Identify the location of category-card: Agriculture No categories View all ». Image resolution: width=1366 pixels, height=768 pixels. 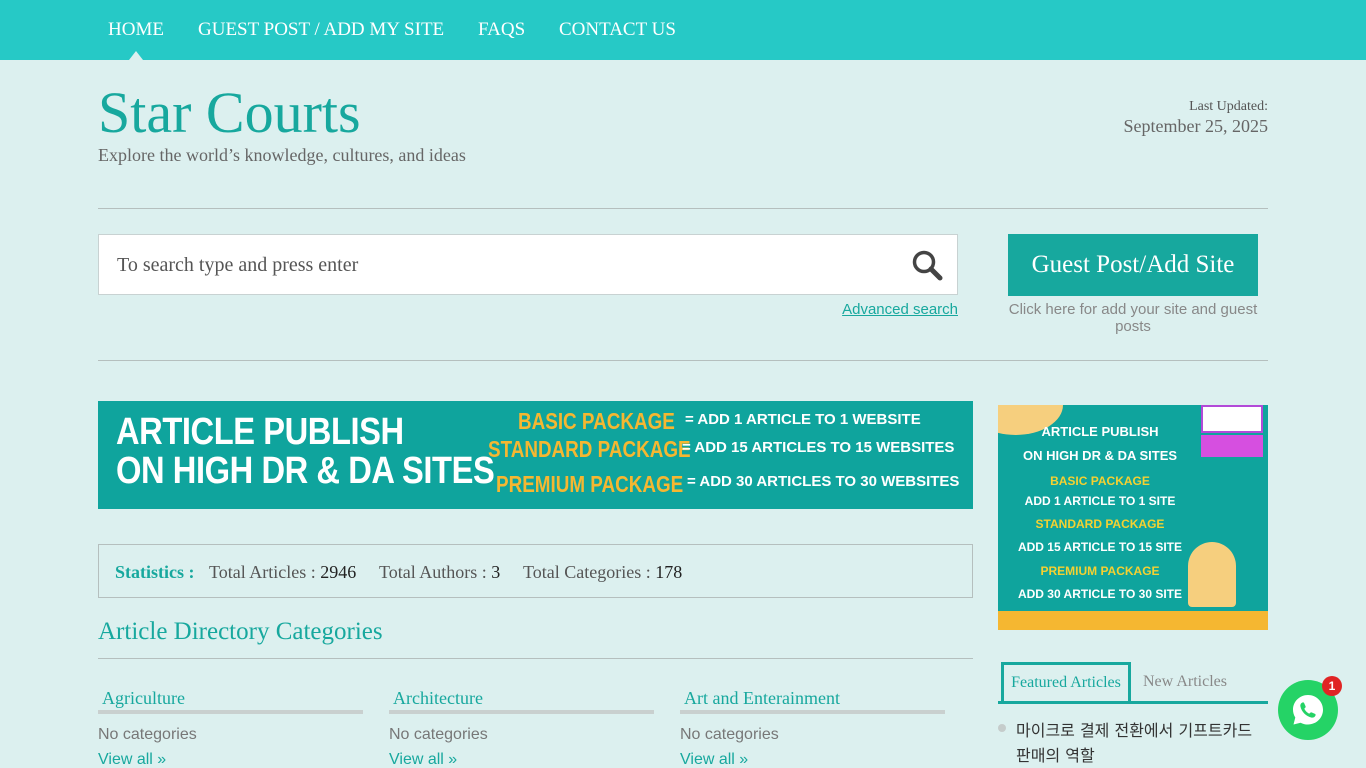
(230, 728).